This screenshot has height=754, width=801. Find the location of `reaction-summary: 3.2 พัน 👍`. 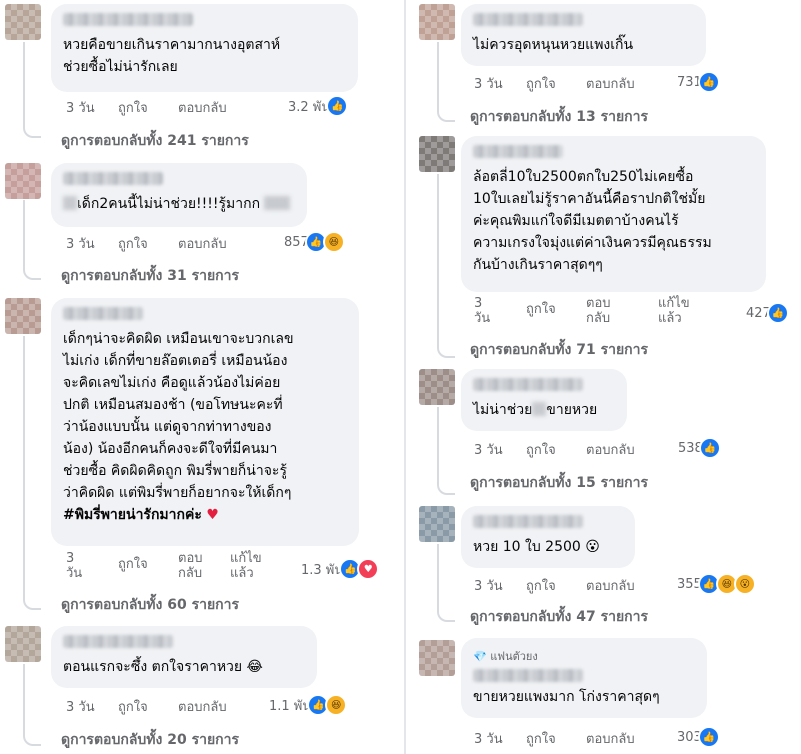

reaction-summary: 3.2 พัน 👍 is located at coordinates (318, 106).